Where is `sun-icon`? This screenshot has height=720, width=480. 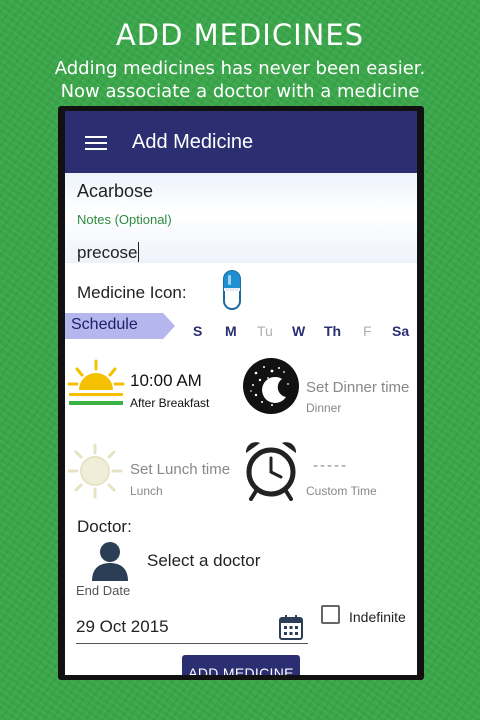 sun-icon is located at coordinates (95, 471).